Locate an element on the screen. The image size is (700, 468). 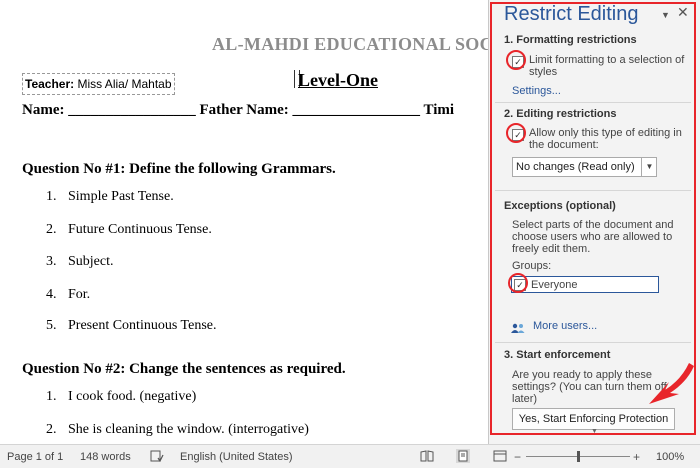
list-item: 4. For. is located at coordinates (68, 295).